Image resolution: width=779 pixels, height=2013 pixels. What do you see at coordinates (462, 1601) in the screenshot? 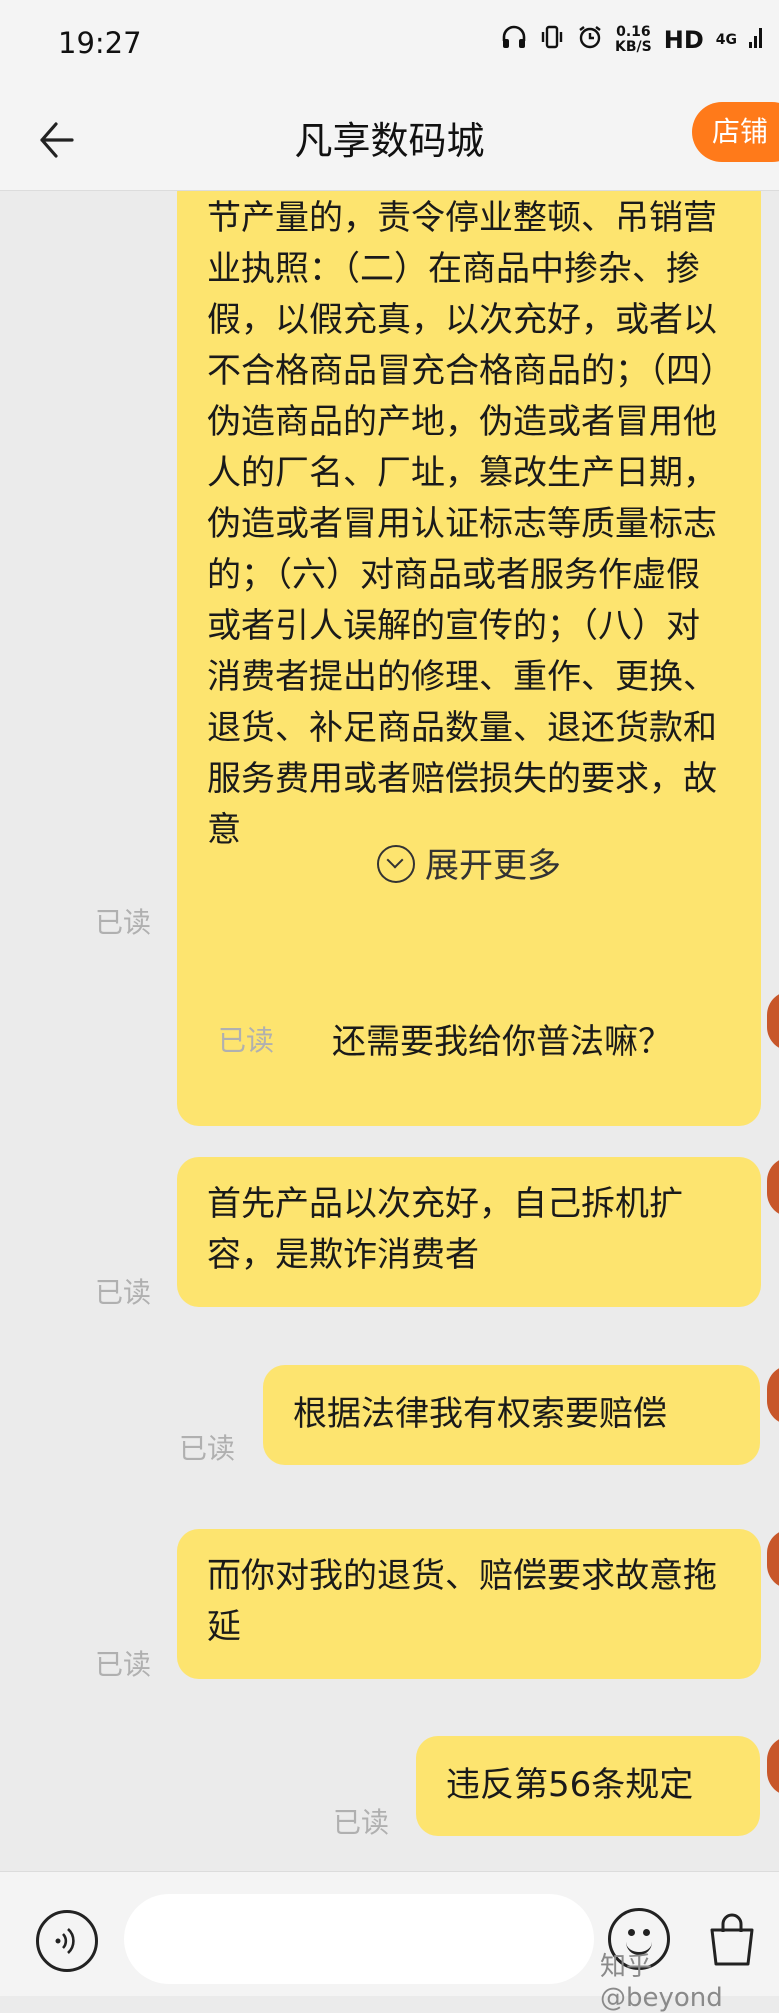
I see `message-text: 而你对我的退货、赔偿要求故意拖延` at bounding box center [462, 1601].